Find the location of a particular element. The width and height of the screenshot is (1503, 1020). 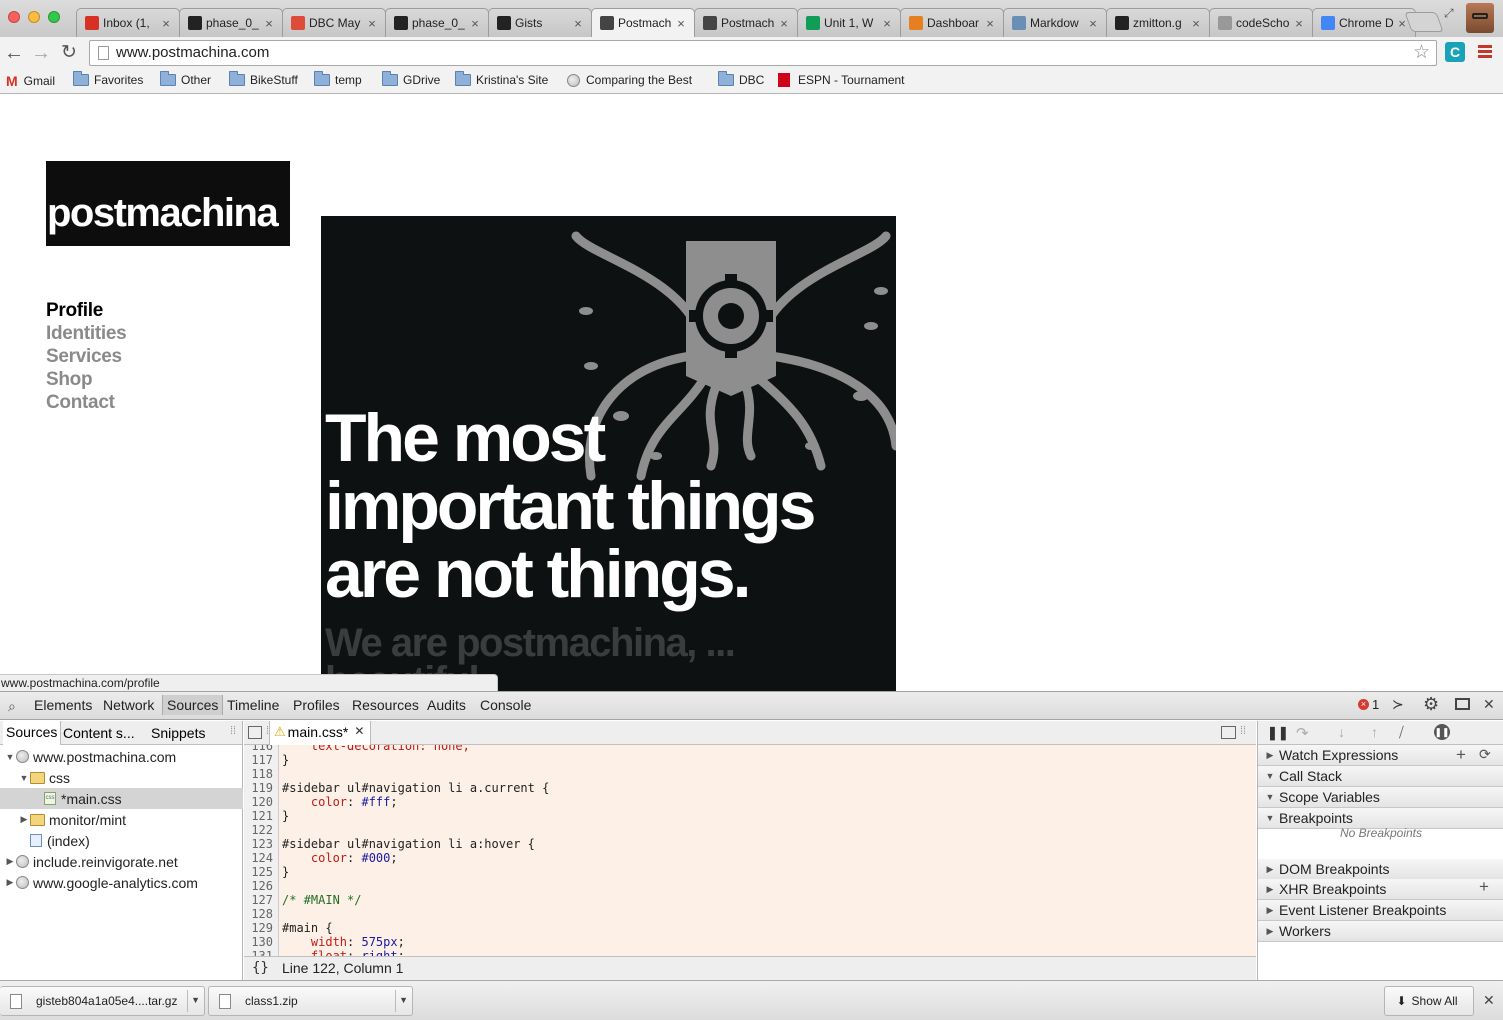

browser-tab: Chrome D × is located at coordinates (1364, 22).